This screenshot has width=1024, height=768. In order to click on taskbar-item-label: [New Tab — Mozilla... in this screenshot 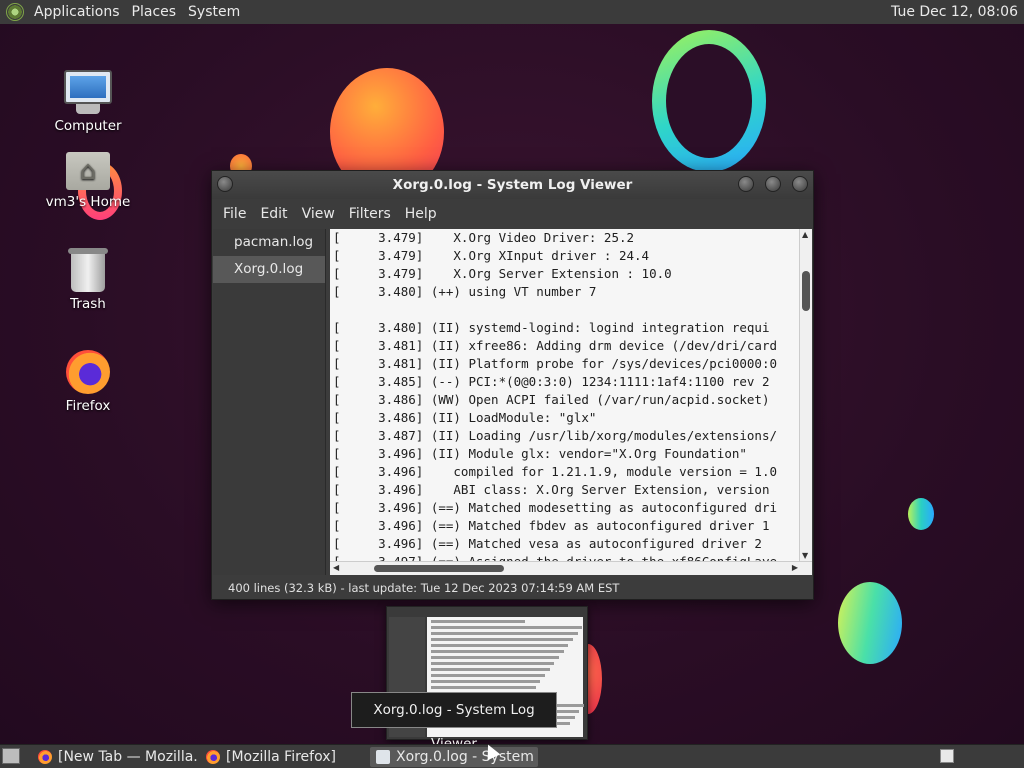, I will do `click(128, 757)`.